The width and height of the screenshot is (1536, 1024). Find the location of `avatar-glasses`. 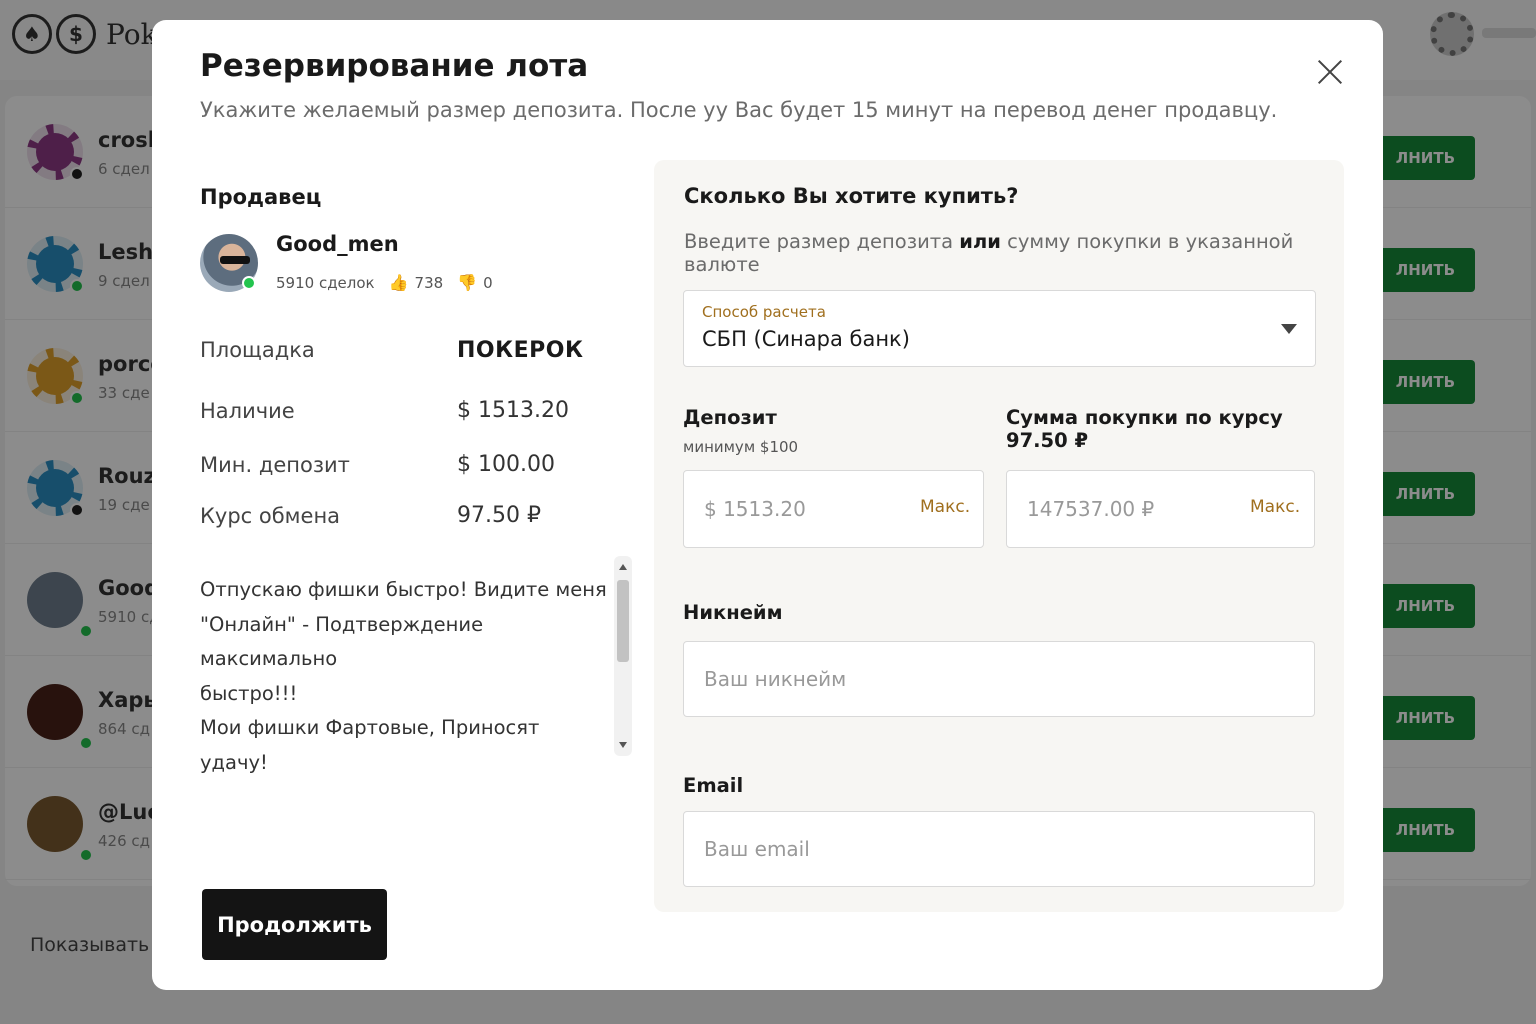

avatar-glasses is located at coordinates (235, 260).